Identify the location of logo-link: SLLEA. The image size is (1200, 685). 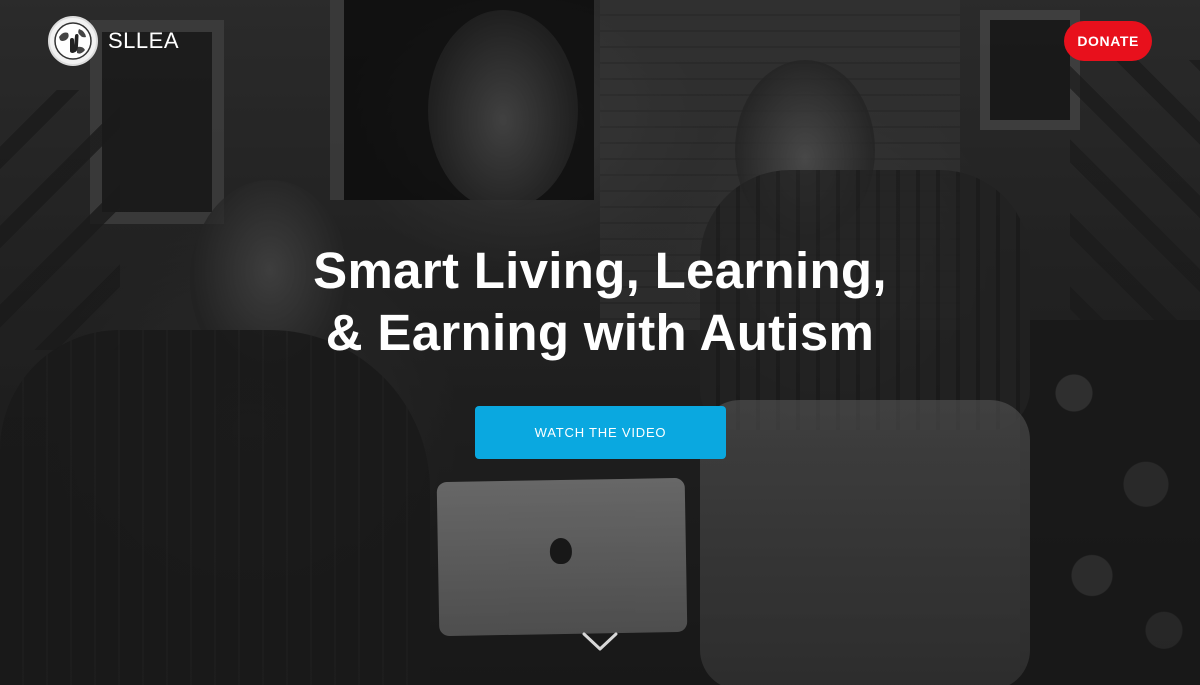
(113, 41).